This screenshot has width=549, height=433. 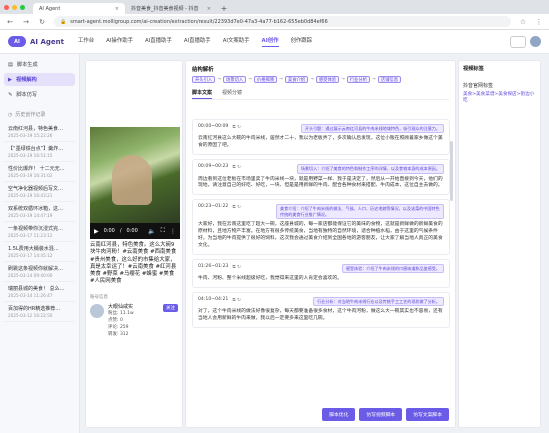 I want to click on close-window-icon, so click(x=6, y=7).